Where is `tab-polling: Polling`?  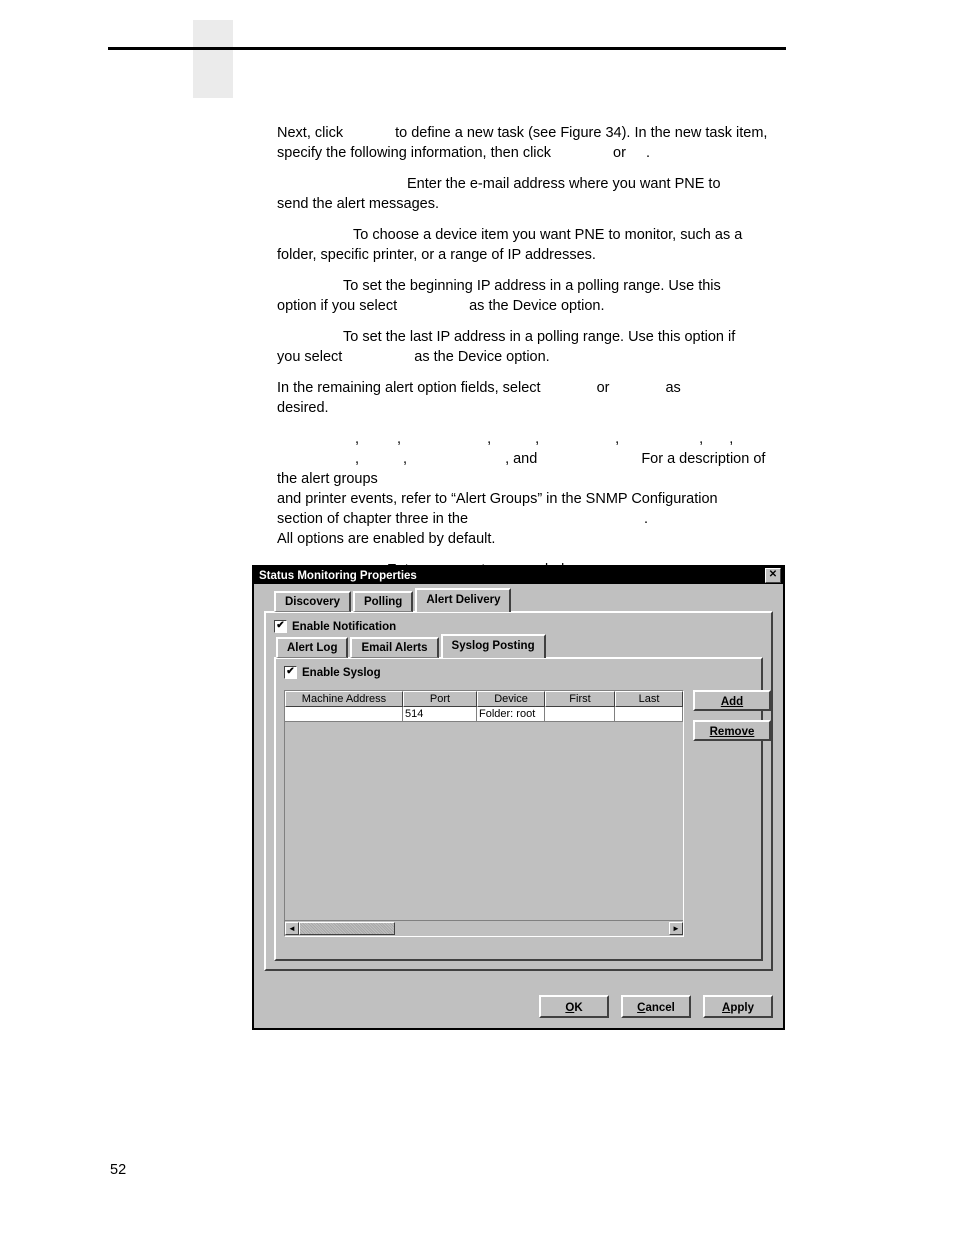 tab-polling: Polling is located at coordinates (383, 601).